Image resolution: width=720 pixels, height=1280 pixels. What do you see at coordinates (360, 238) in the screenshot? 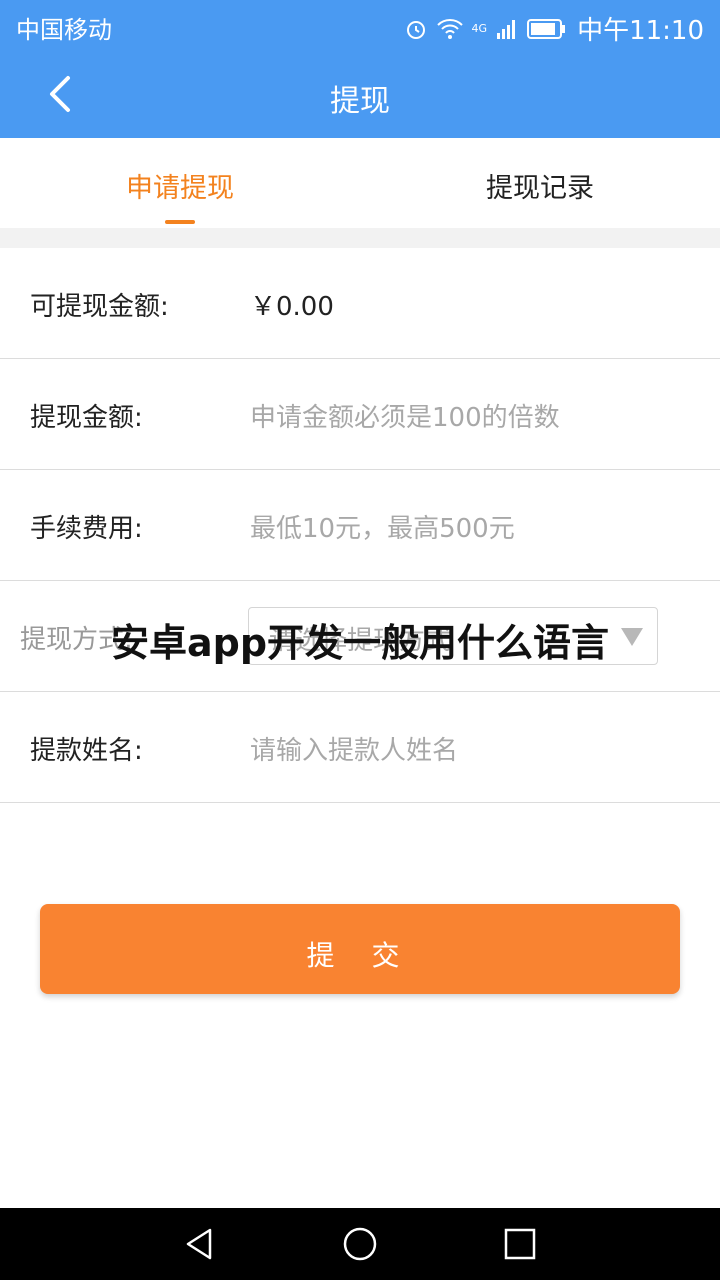
I see `section-divider` at bounding box center [360, 238].